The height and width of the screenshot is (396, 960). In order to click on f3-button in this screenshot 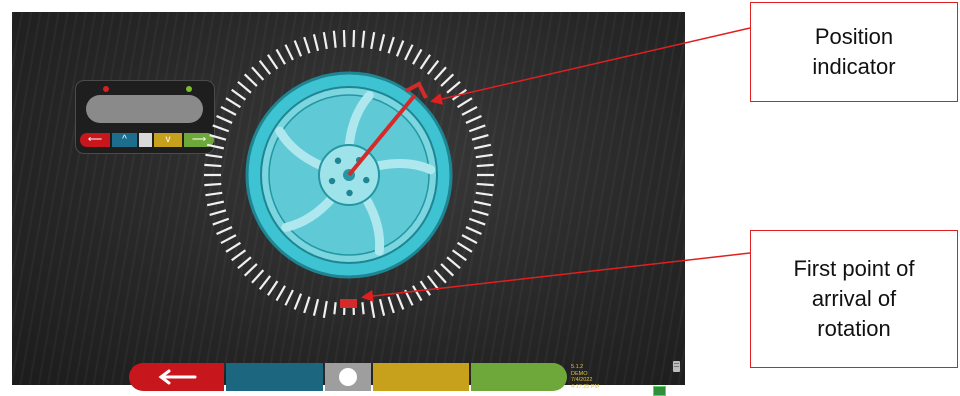, I will do `click(348, 377)`.